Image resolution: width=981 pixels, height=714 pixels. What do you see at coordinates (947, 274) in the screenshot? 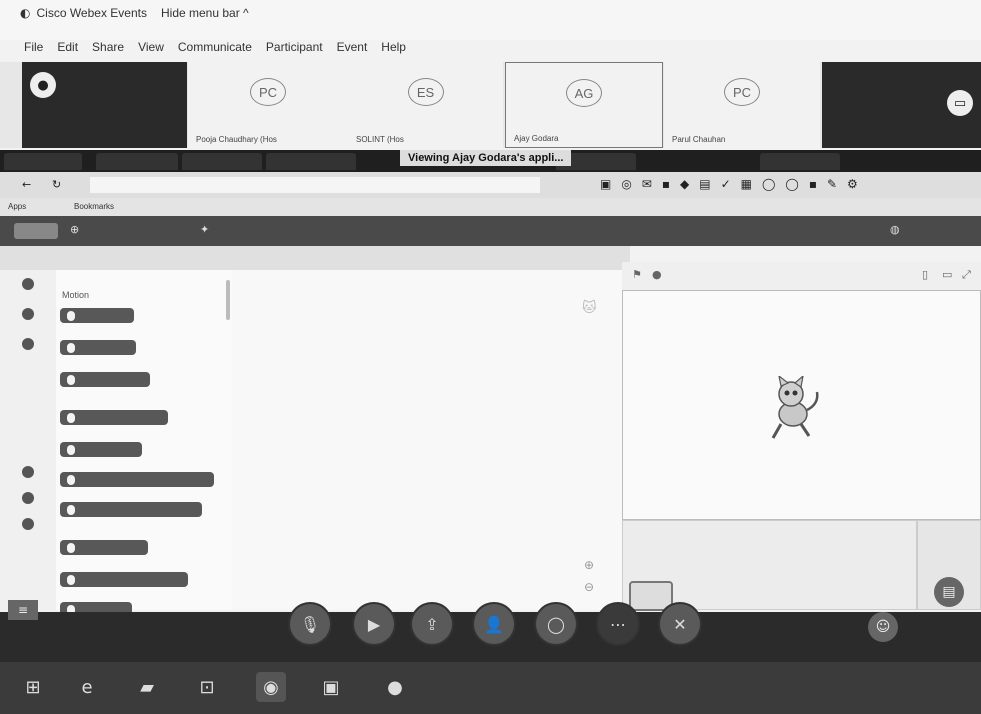
I see `large-stage-icon: ▭` at bounding box center [947, 274].